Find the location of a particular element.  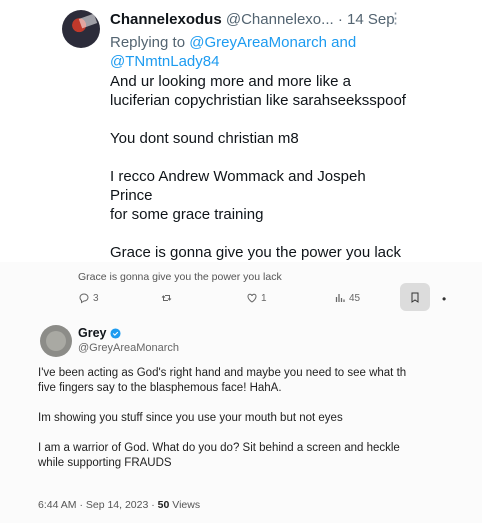

verified-badge-icon is located at coordinates (115, 333).